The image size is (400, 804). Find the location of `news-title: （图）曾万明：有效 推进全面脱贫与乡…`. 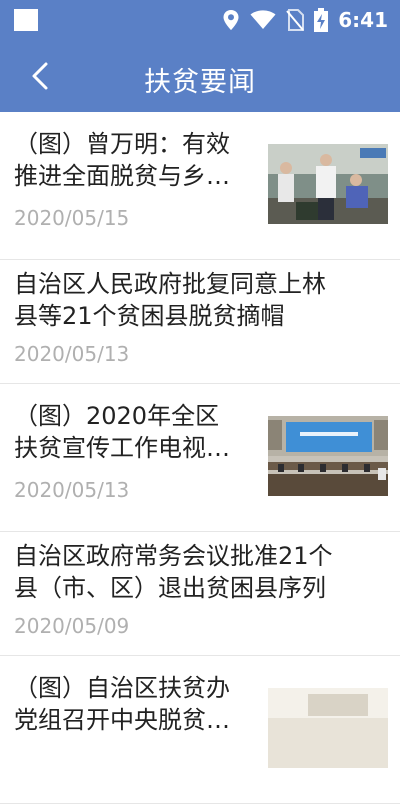

news-title: （图）曾万明：有效 推进全面脱贫与乡… is located at coordinates (122, 160).